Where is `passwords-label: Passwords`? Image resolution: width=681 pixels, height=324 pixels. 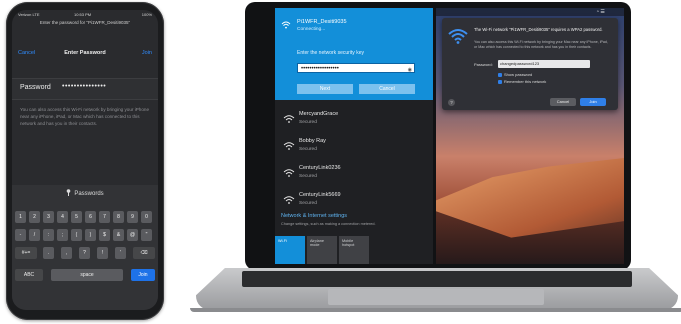
passwords-label: Passwords is located at coordinates (89, 194).